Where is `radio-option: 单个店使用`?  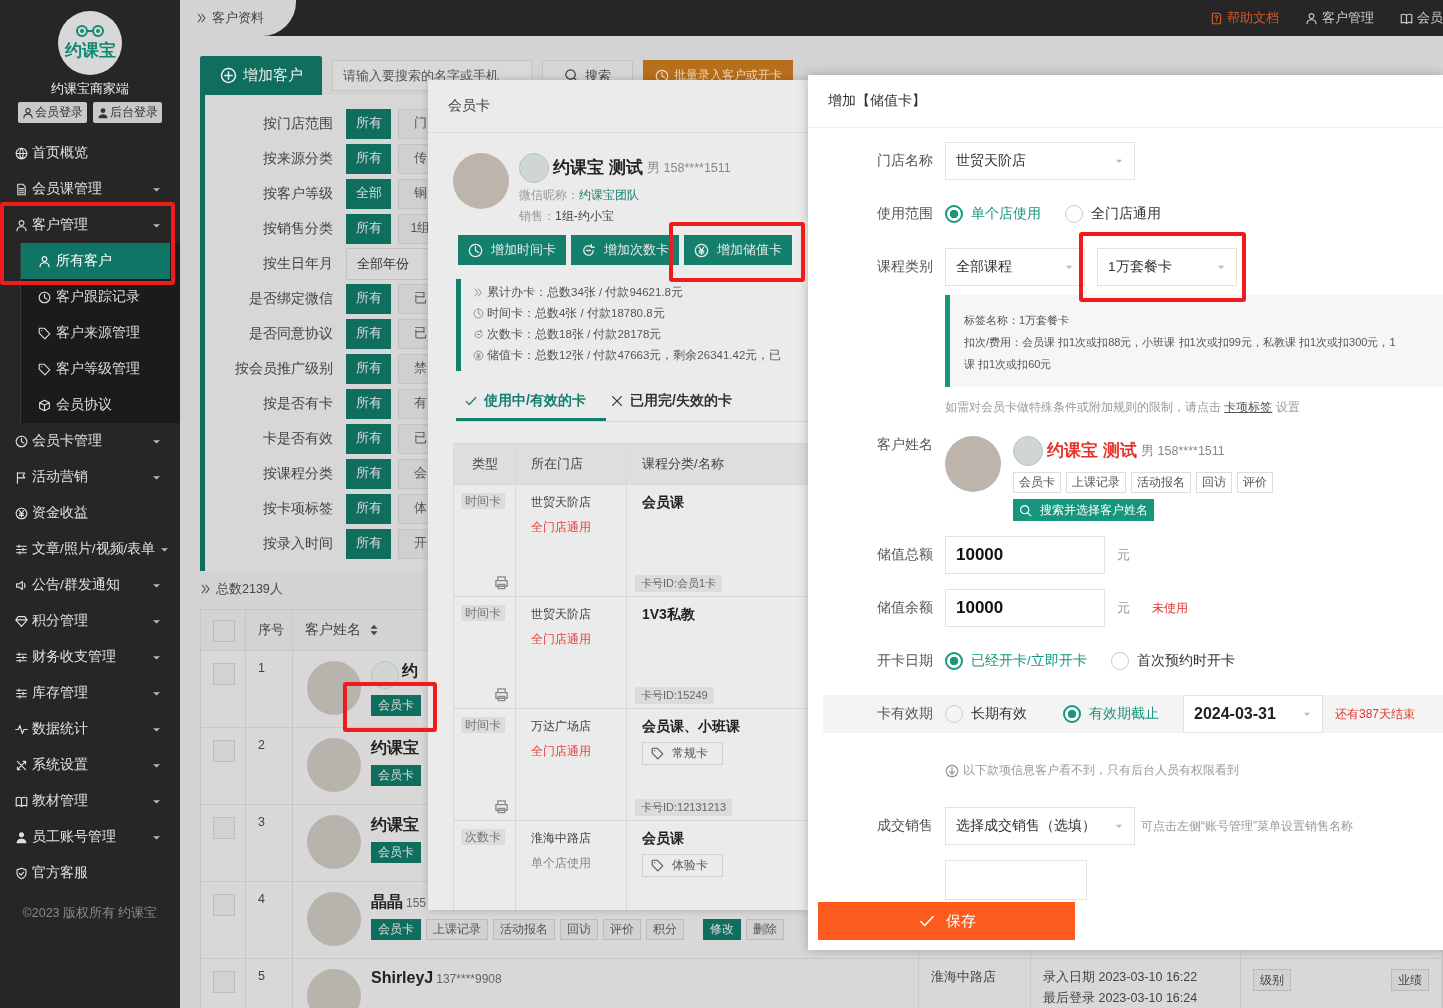
radio-option: 单个店使用 is located at coordinates (993, 214).